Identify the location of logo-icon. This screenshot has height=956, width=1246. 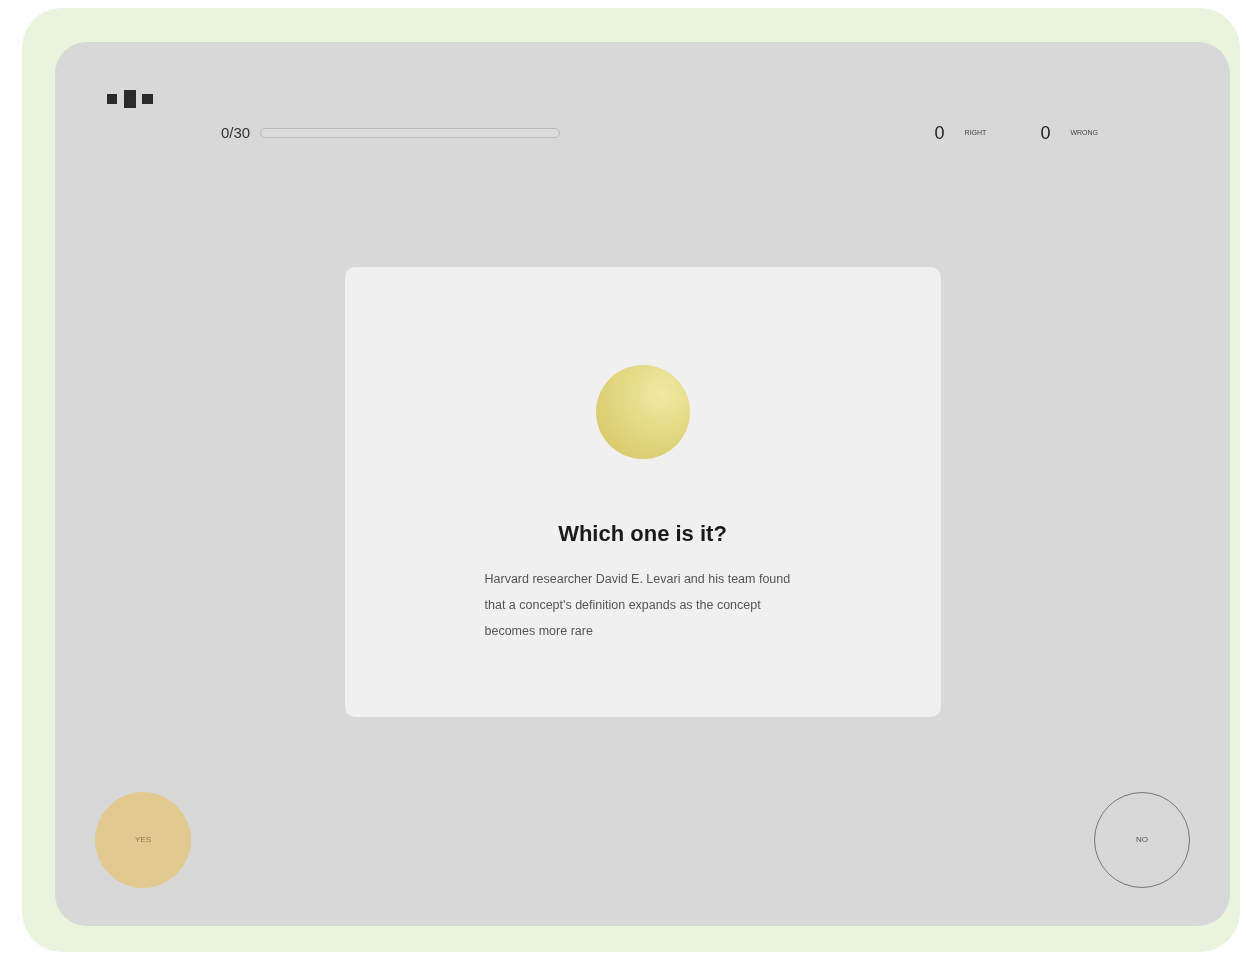
(131, 99).